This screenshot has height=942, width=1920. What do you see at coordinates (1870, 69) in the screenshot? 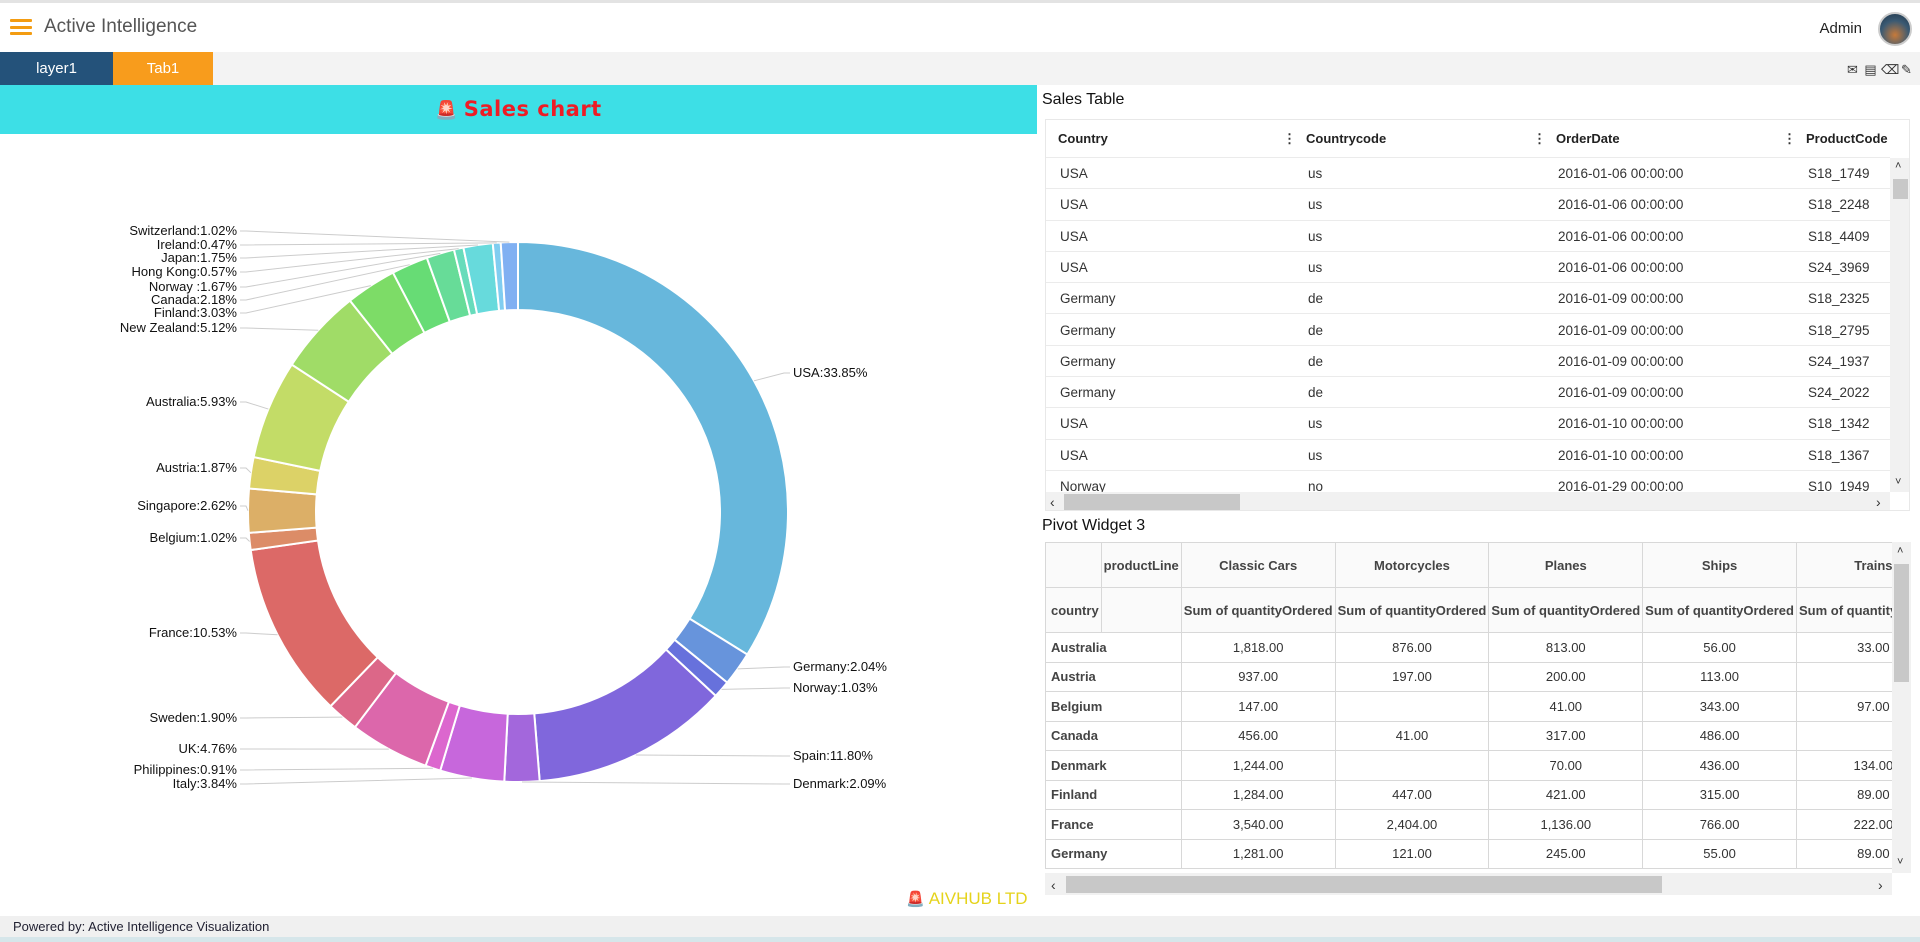
I see `comment-icon: ▤` at bounding box center [1870, 69].